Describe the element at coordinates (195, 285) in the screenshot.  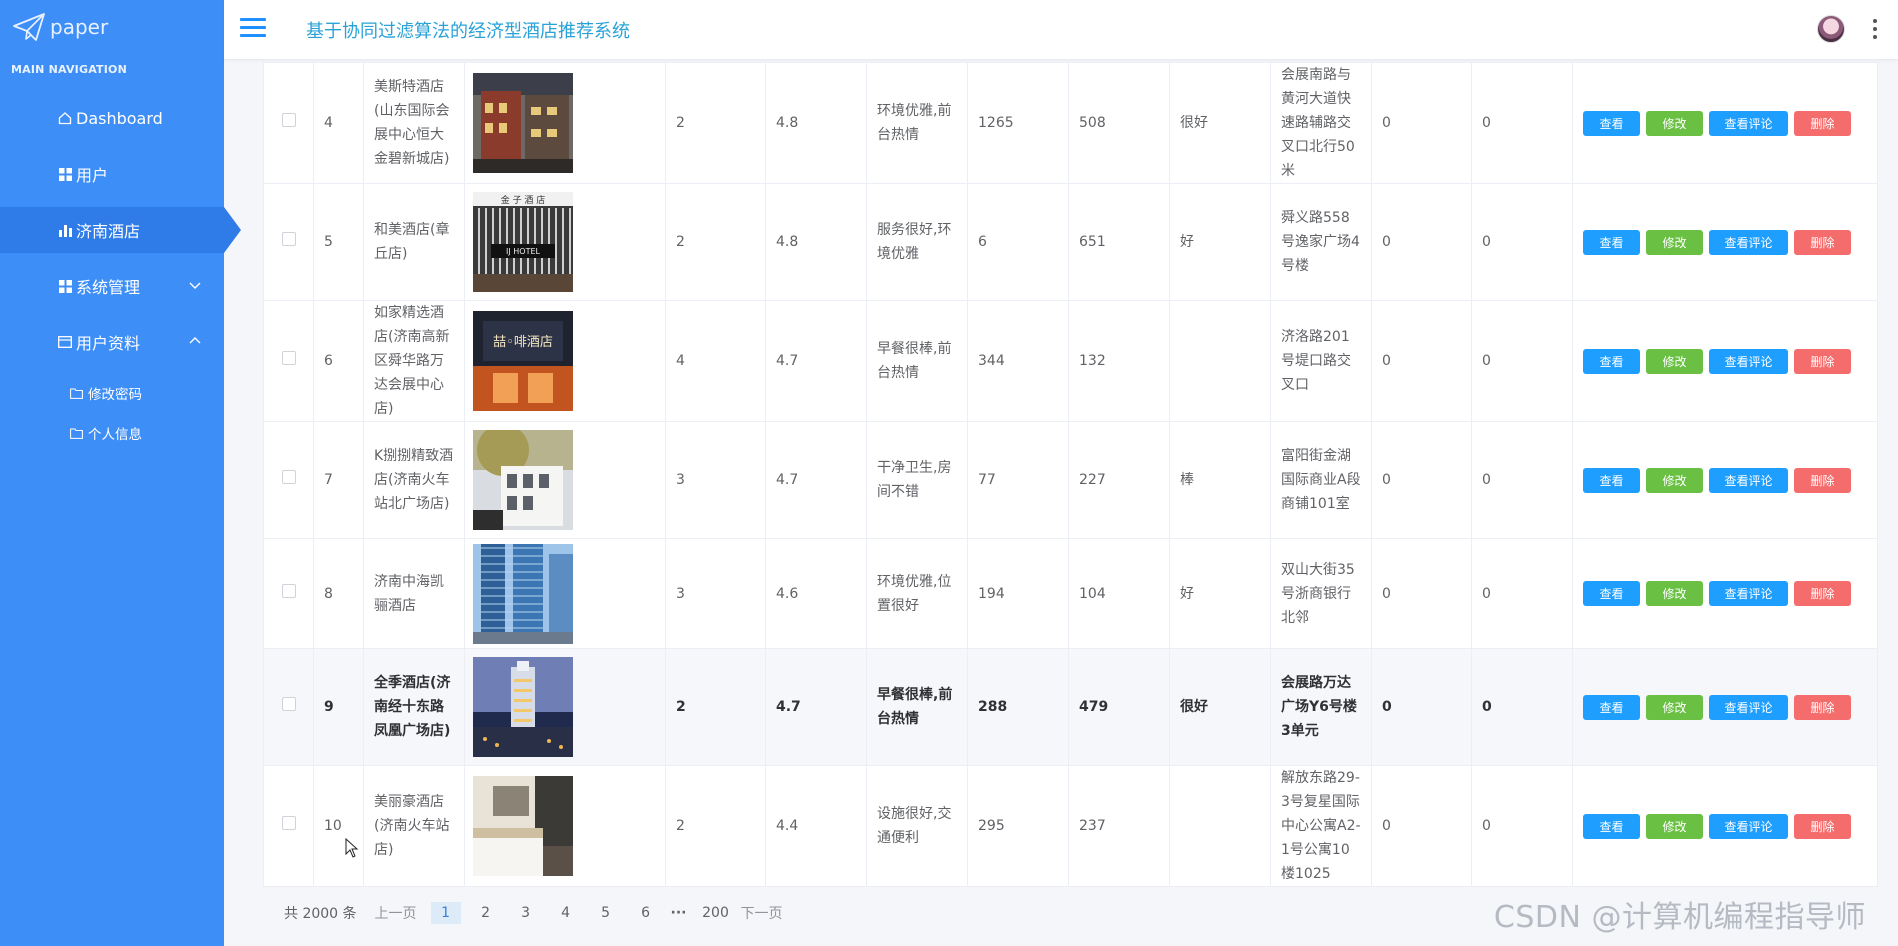
I see `chevron-down-icon` at that location.